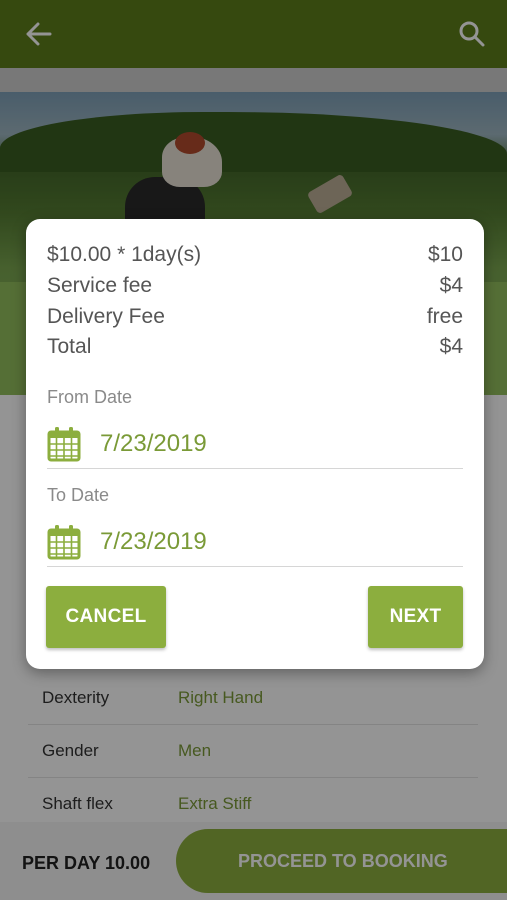  Describe the element at coordinates (106, 316) in the screenshot. I see `price-line-label: Delivery Fee` at that location.